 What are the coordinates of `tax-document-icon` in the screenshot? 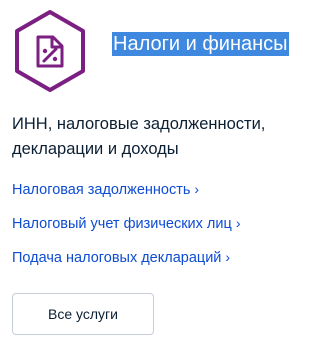 It's located at (50, 51).